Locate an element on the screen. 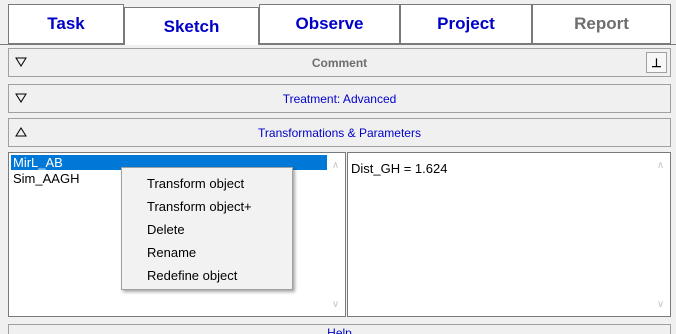 The width and height of the screenshot is (676, 334). help-section-header: Help is located at coordinates (339, 329).